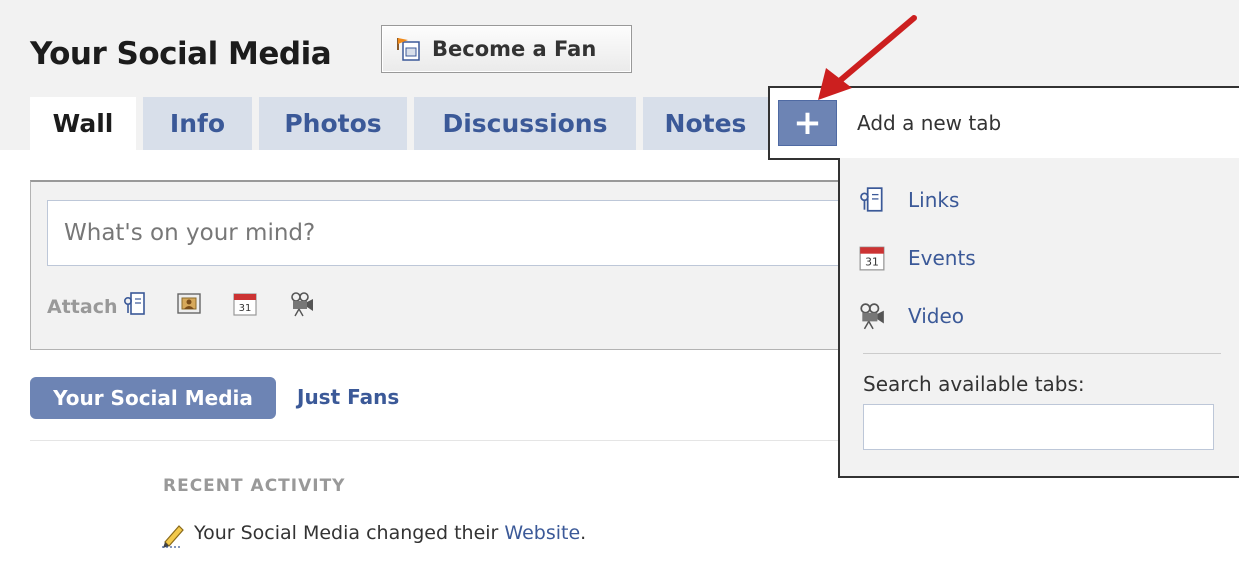 The image size is (1239, 563). I want to click on become-a-fan-button: Become a Fan, so click(506, 49).